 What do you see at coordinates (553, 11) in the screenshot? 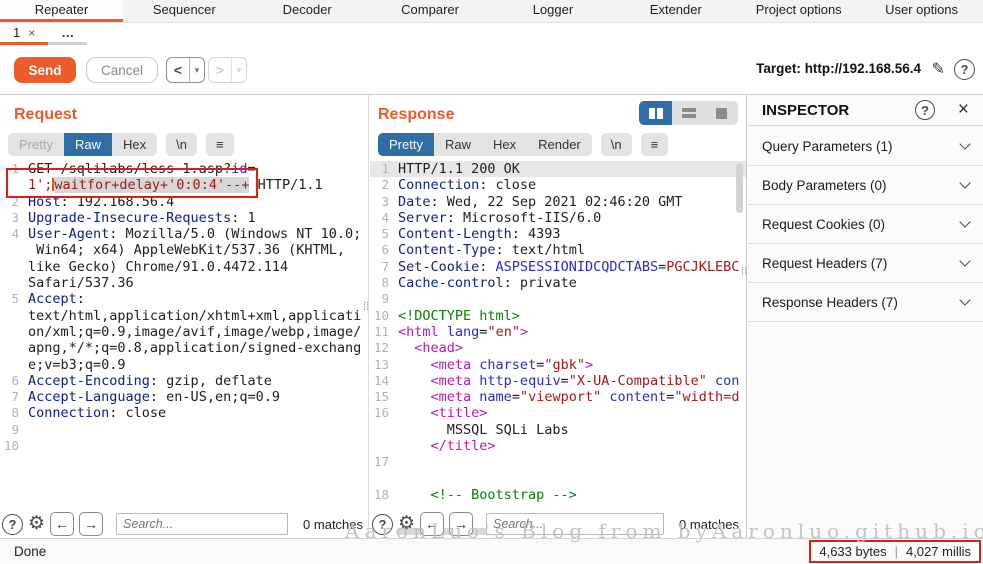
I see `tab-logger: Logger` at bounding box center [553, 11].